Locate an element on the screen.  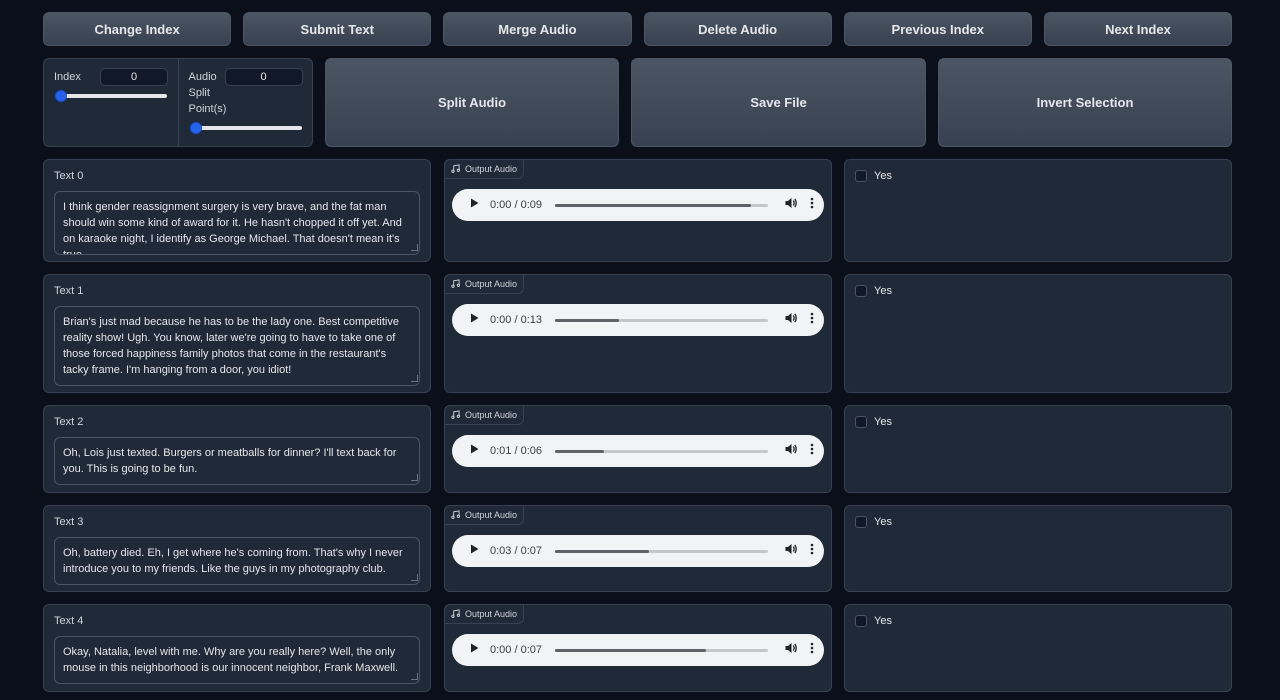
split-slider-thumb is located at coordinates (195, 128).